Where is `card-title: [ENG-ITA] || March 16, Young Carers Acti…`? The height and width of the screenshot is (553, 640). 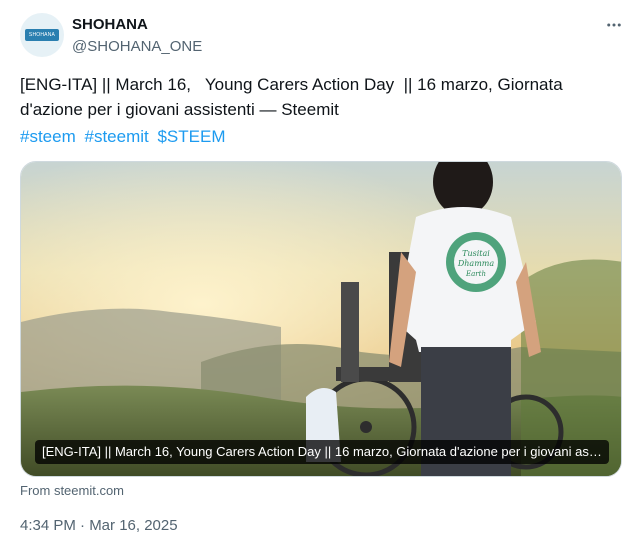 card-title: [ENG-ITA] || March 16, Young Carers Acti… is located at coordinates (322, 452).